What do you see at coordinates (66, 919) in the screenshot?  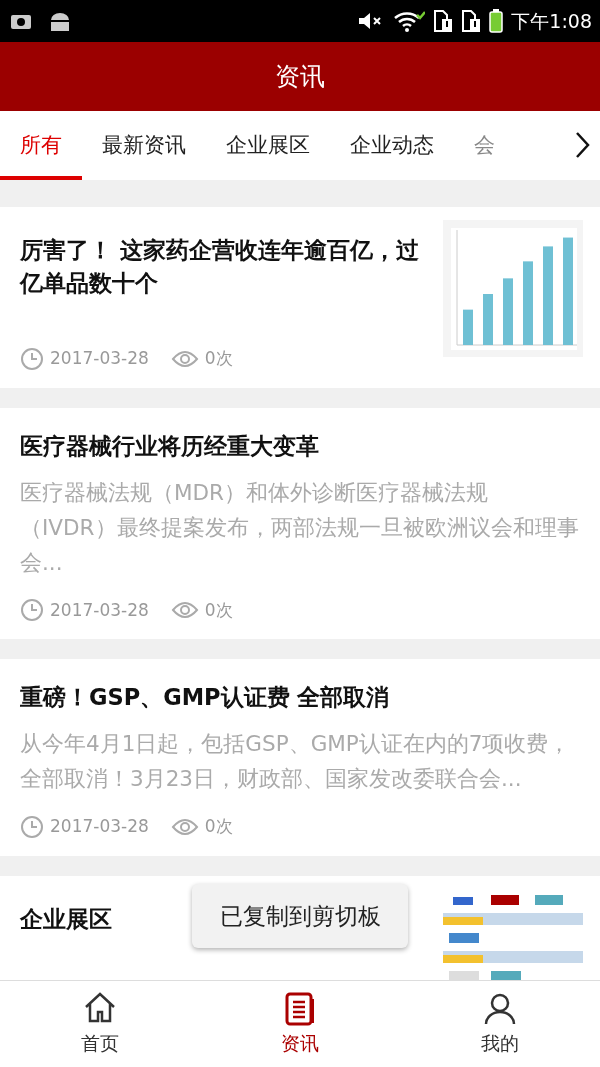 I see `article-title: 企业展区` at bounding box center [66, 919].